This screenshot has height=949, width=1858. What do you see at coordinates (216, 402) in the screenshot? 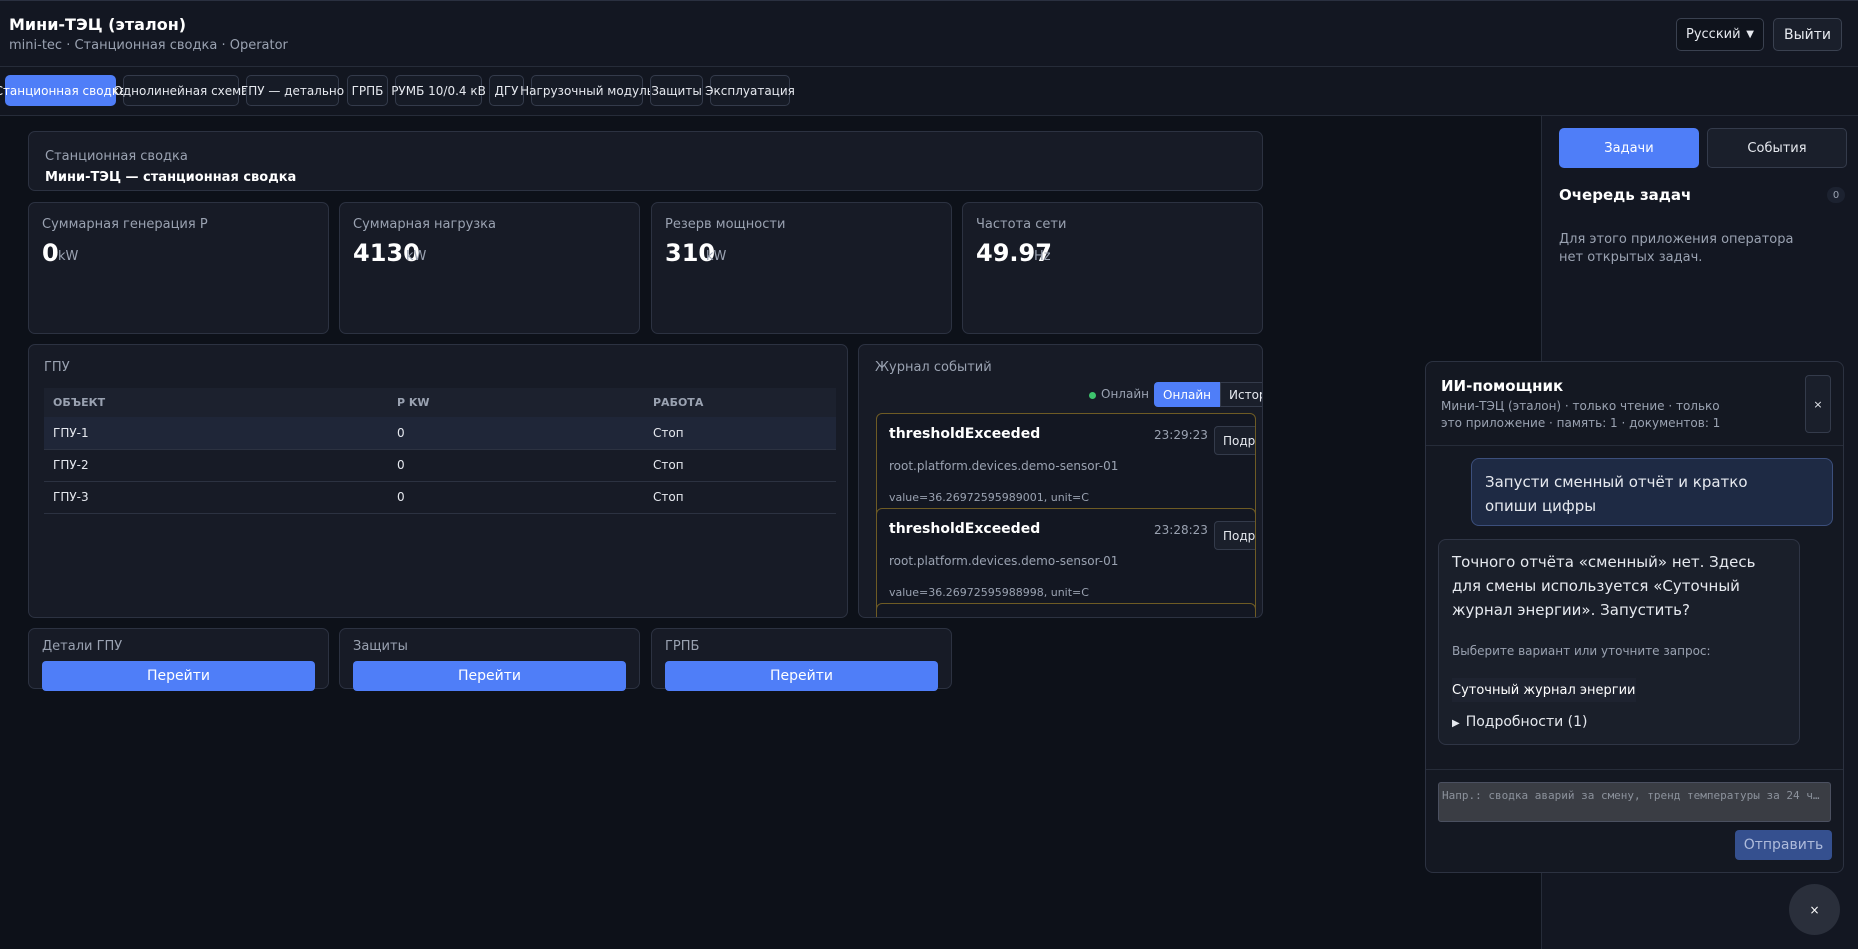
I see `column-header: ОБЪЕКТ` at bounding box center [216, 402].